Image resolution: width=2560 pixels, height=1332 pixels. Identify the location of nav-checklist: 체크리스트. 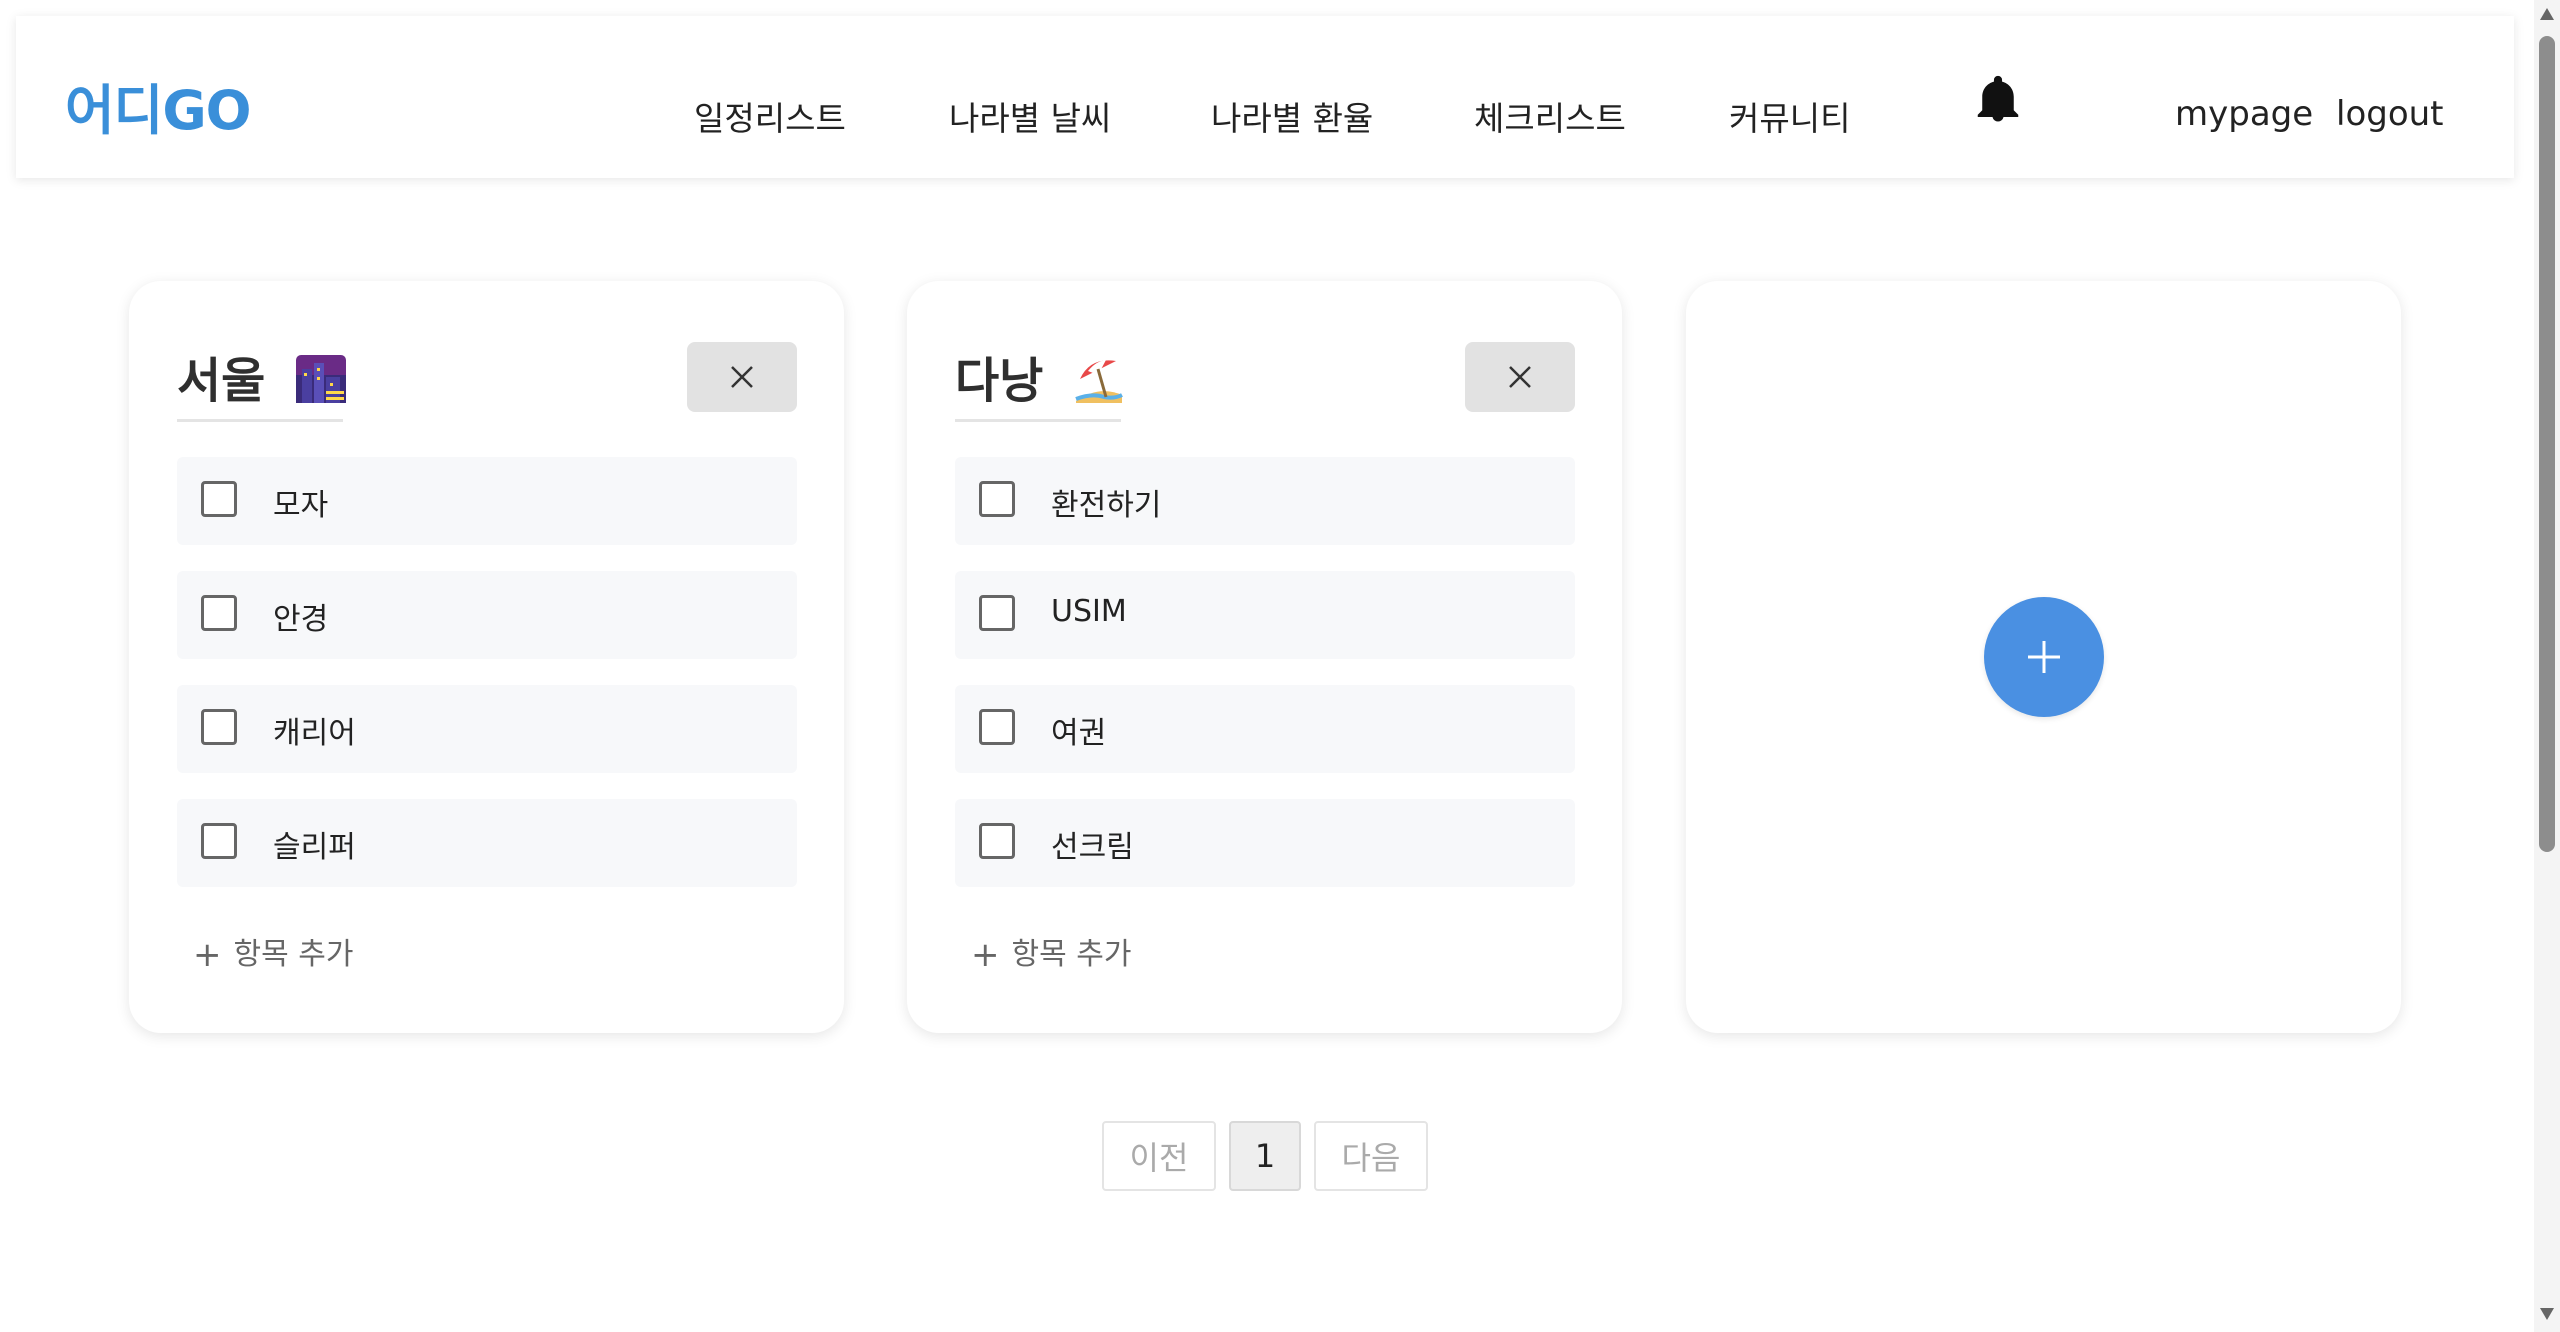
(1550, 116).